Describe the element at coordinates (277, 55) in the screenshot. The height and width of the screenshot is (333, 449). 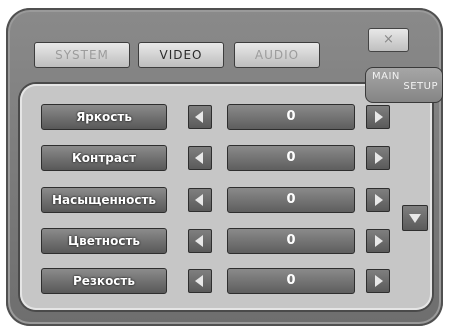
I see `tab-audio: AUDIO` at that location.